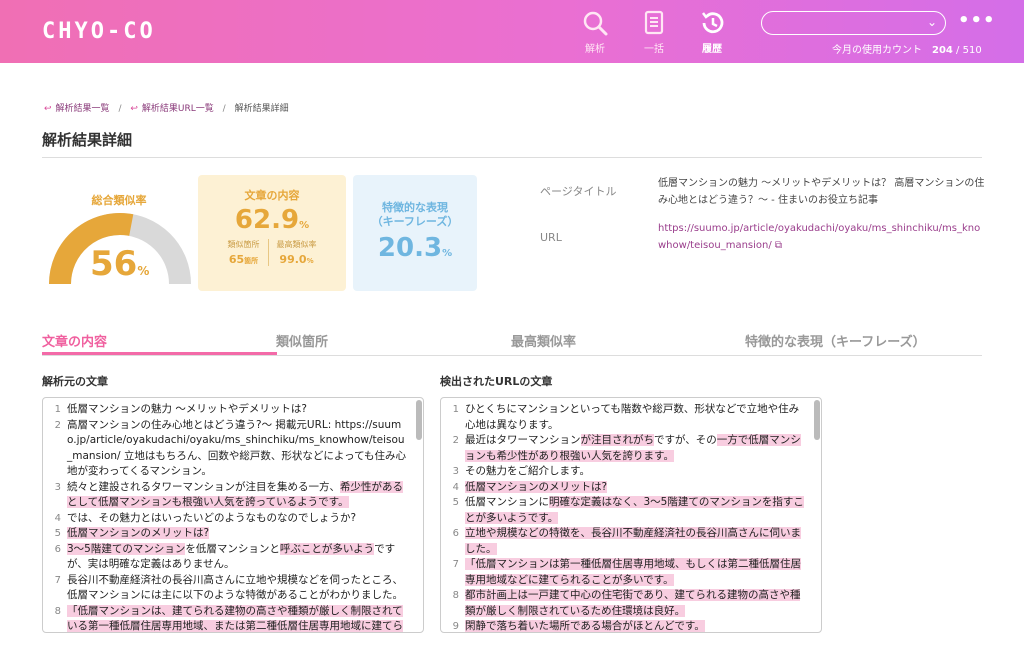 The image size is (1024, 667). Describe the element at coordinates (853, 23) in the screenshot. I see `account-select: ⌄` at that location.